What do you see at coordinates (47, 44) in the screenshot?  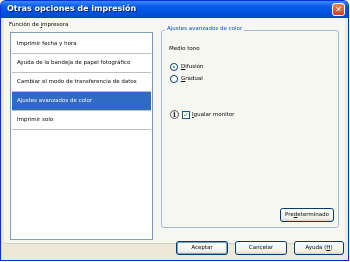 I see `list-item-label: Imprimir fecha y hora` at bounding box center [47, 44].